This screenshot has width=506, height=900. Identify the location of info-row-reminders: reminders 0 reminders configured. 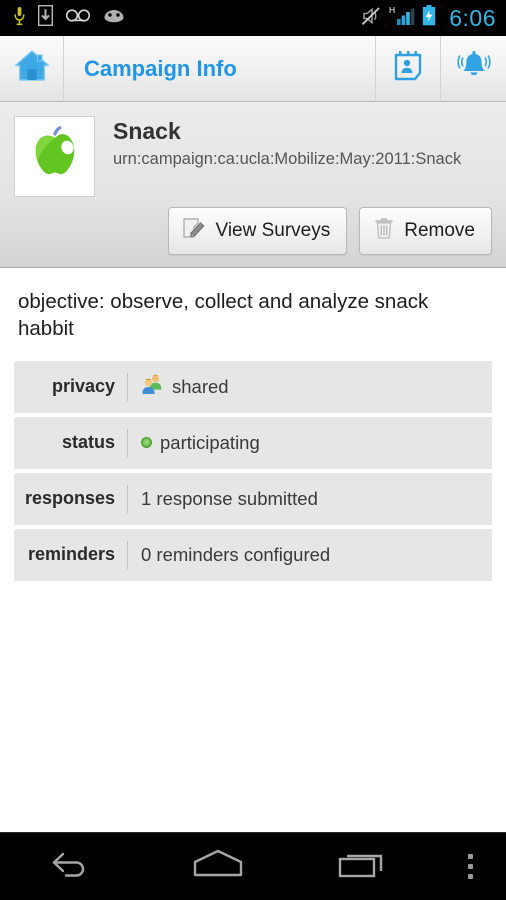
(253, 554).